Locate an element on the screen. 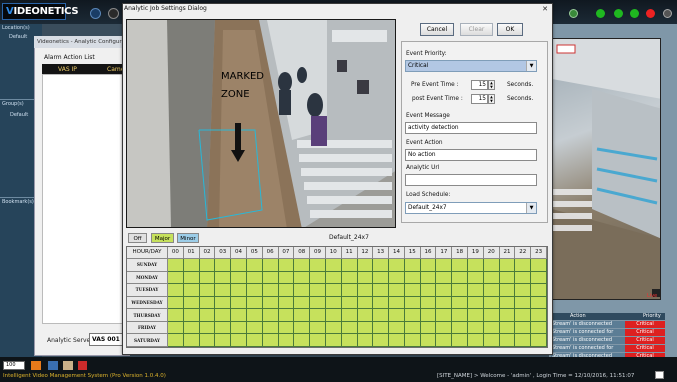  location-label: Location(s) is located at coordinates (16, 28).